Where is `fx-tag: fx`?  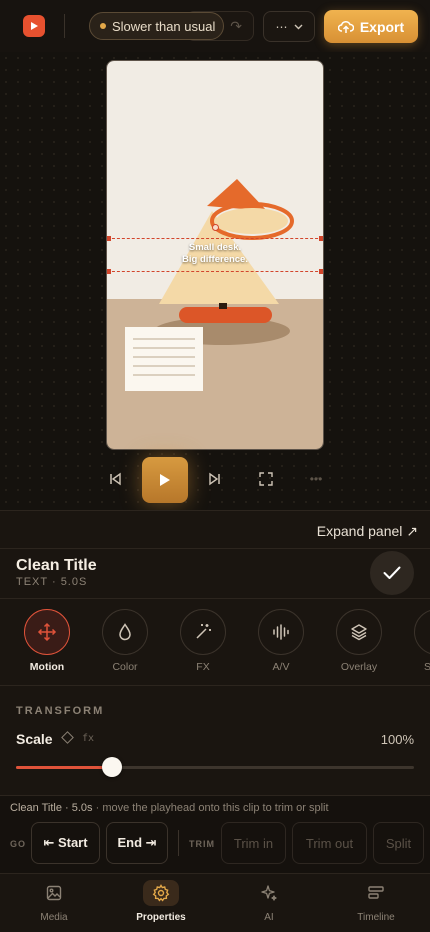 fx-tag: fx is located at coordinates (88, 738).